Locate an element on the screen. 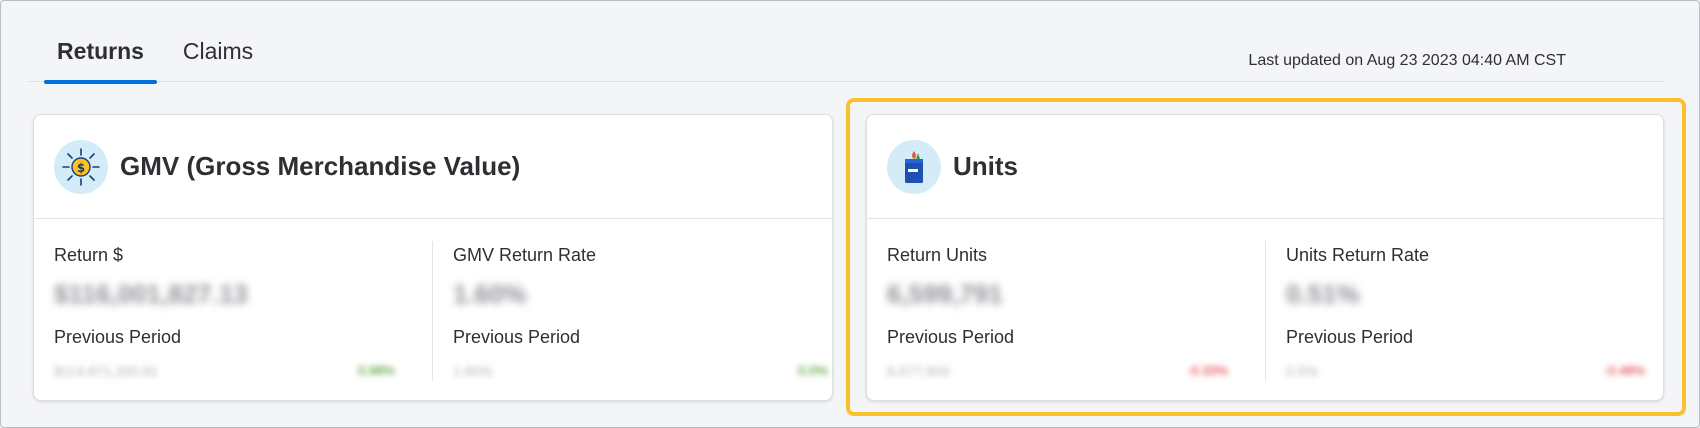  metric-label: Units Return Rate is located at coordinates (1358, 255).